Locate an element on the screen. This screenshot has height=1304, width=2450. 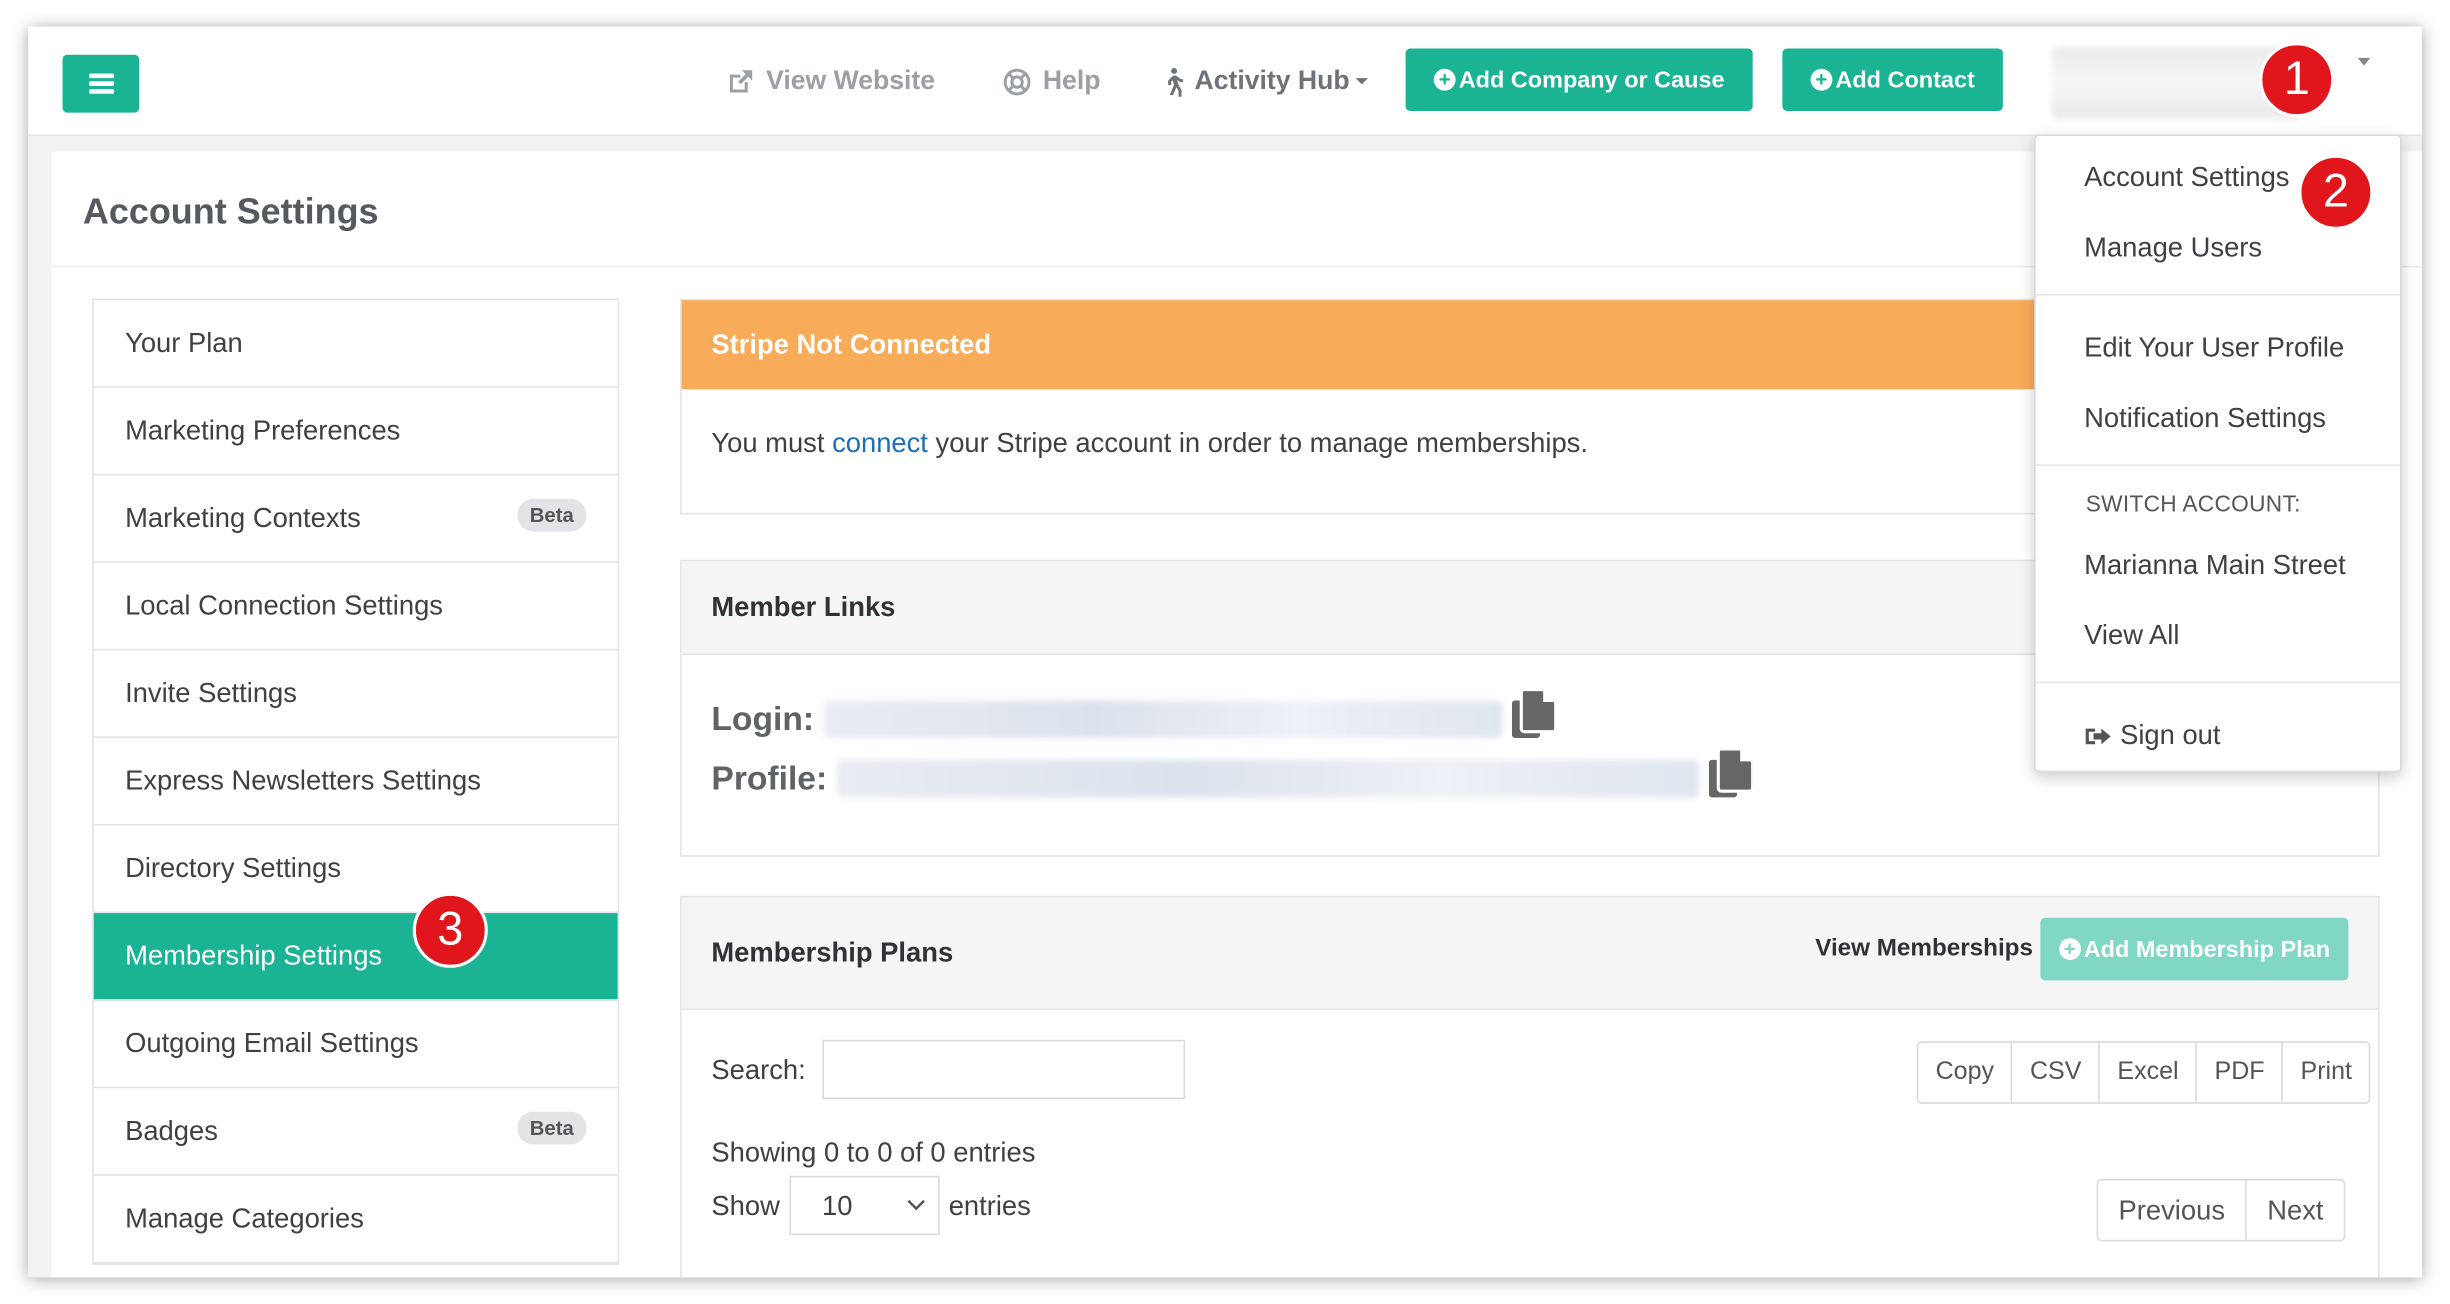
page-length-value: 10 is located at coordinates (837, 1205).